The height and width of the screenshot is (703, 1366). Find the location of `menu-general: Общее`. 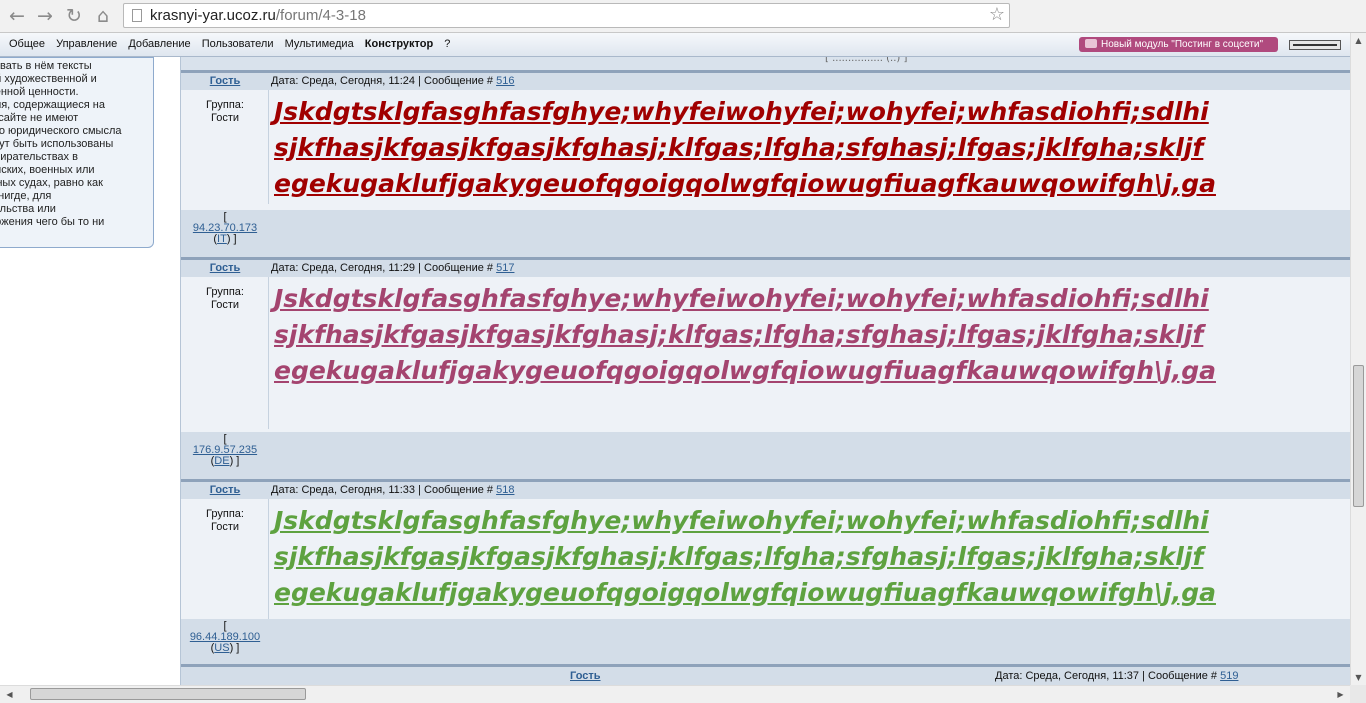

menu-general: Общее is located at coordinates (27, 44).